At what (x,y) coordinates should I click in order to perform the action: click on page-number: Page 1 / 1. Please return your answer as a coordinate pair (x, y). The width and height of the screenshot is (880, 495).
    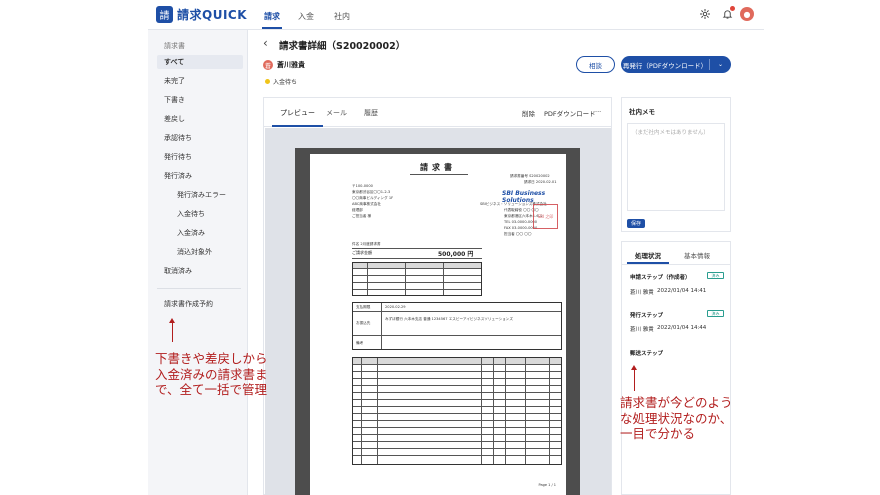
    Looking at the image, I should click on (547, 485).